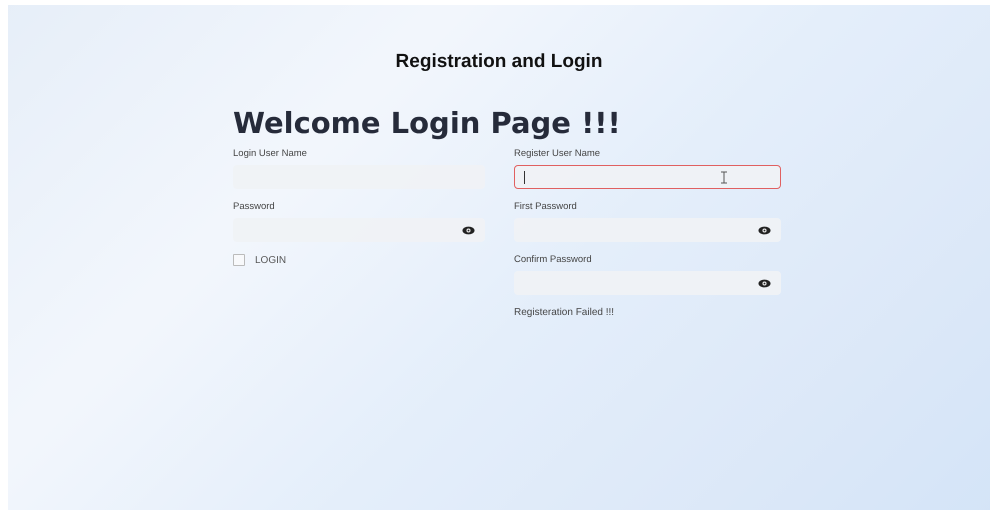  I want to click on field-label: Login User Name, so click(270, 153).